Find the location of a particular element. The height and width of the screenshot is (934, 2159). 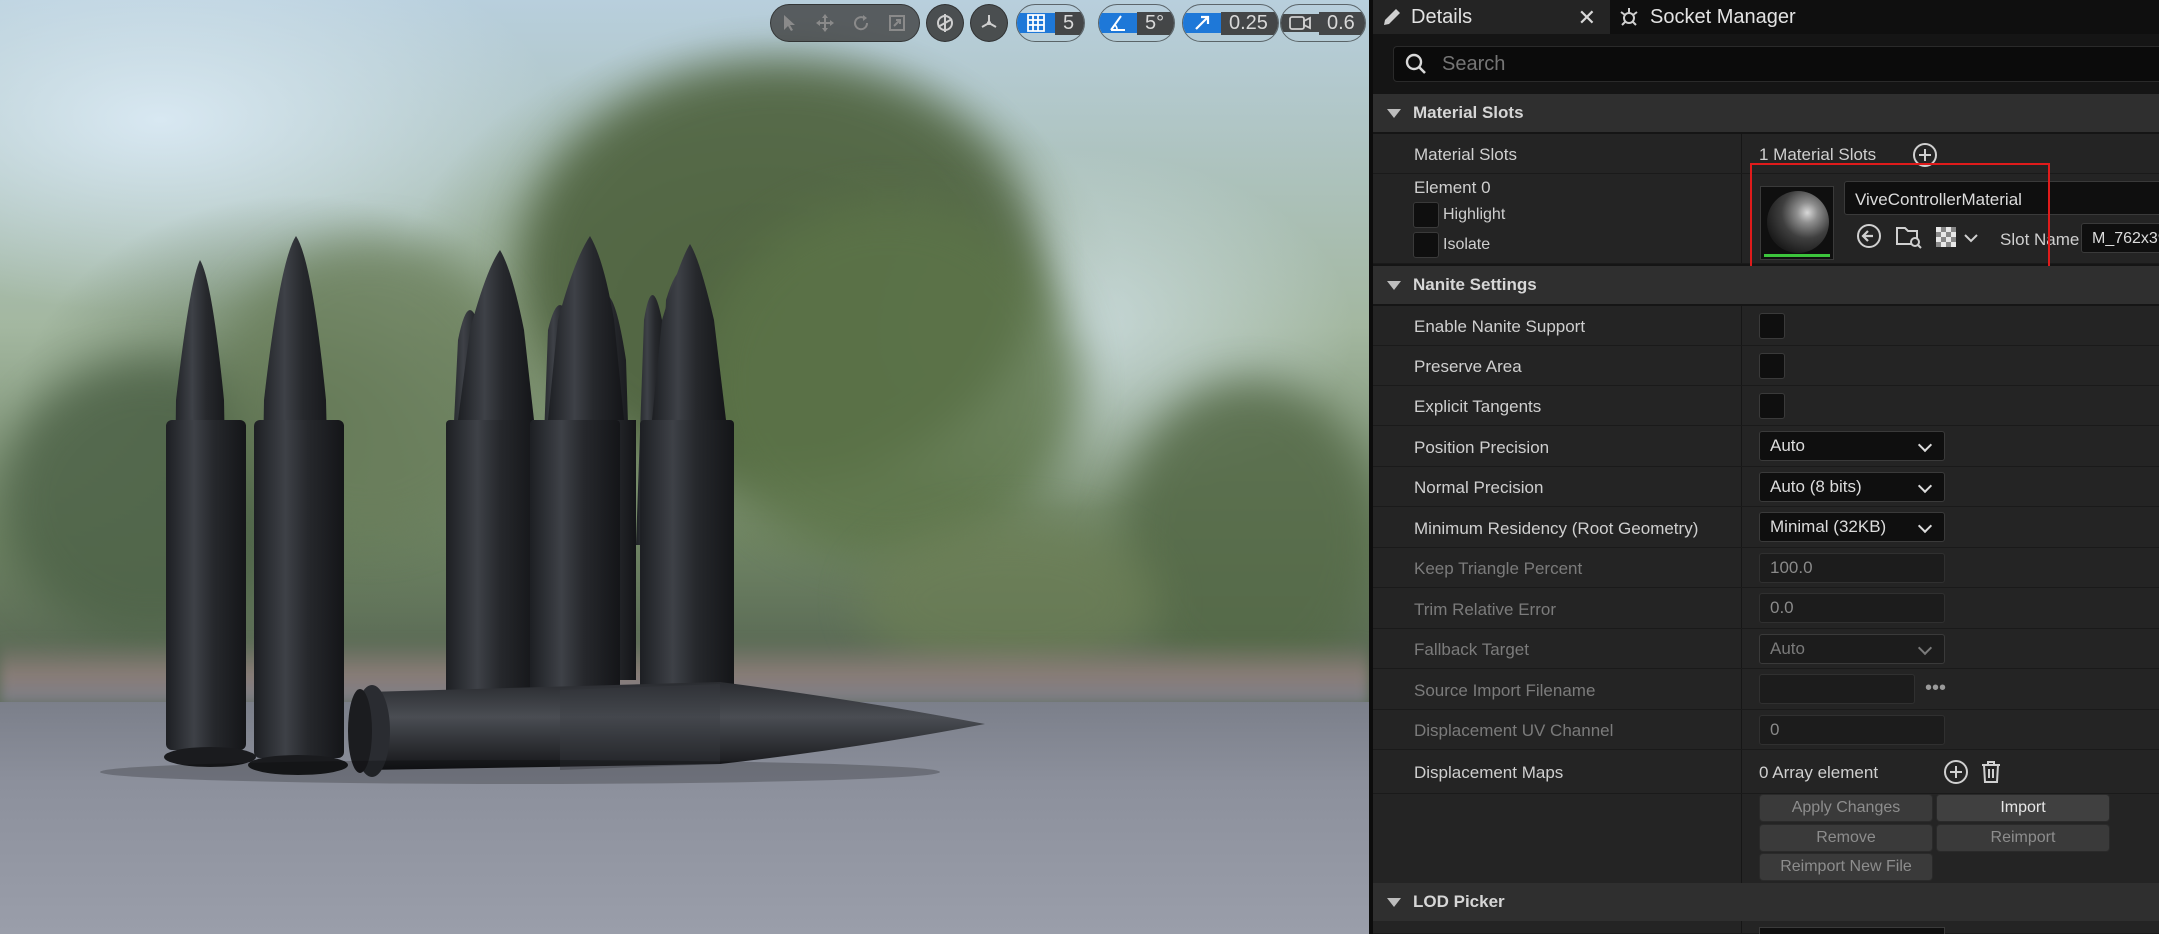

category-nanite-settings: Nanite Settings is located at coordinates (1766, 285).